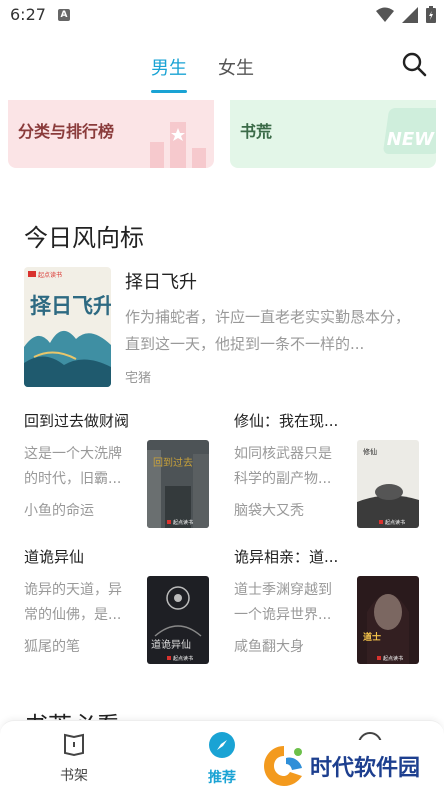 The height and width of the screenshot is (791, 444). What do you see at coordinates (388, 620) in the screenshot?
I see `book-cover: 道士 起点读书` at bounding box center [388, 620].